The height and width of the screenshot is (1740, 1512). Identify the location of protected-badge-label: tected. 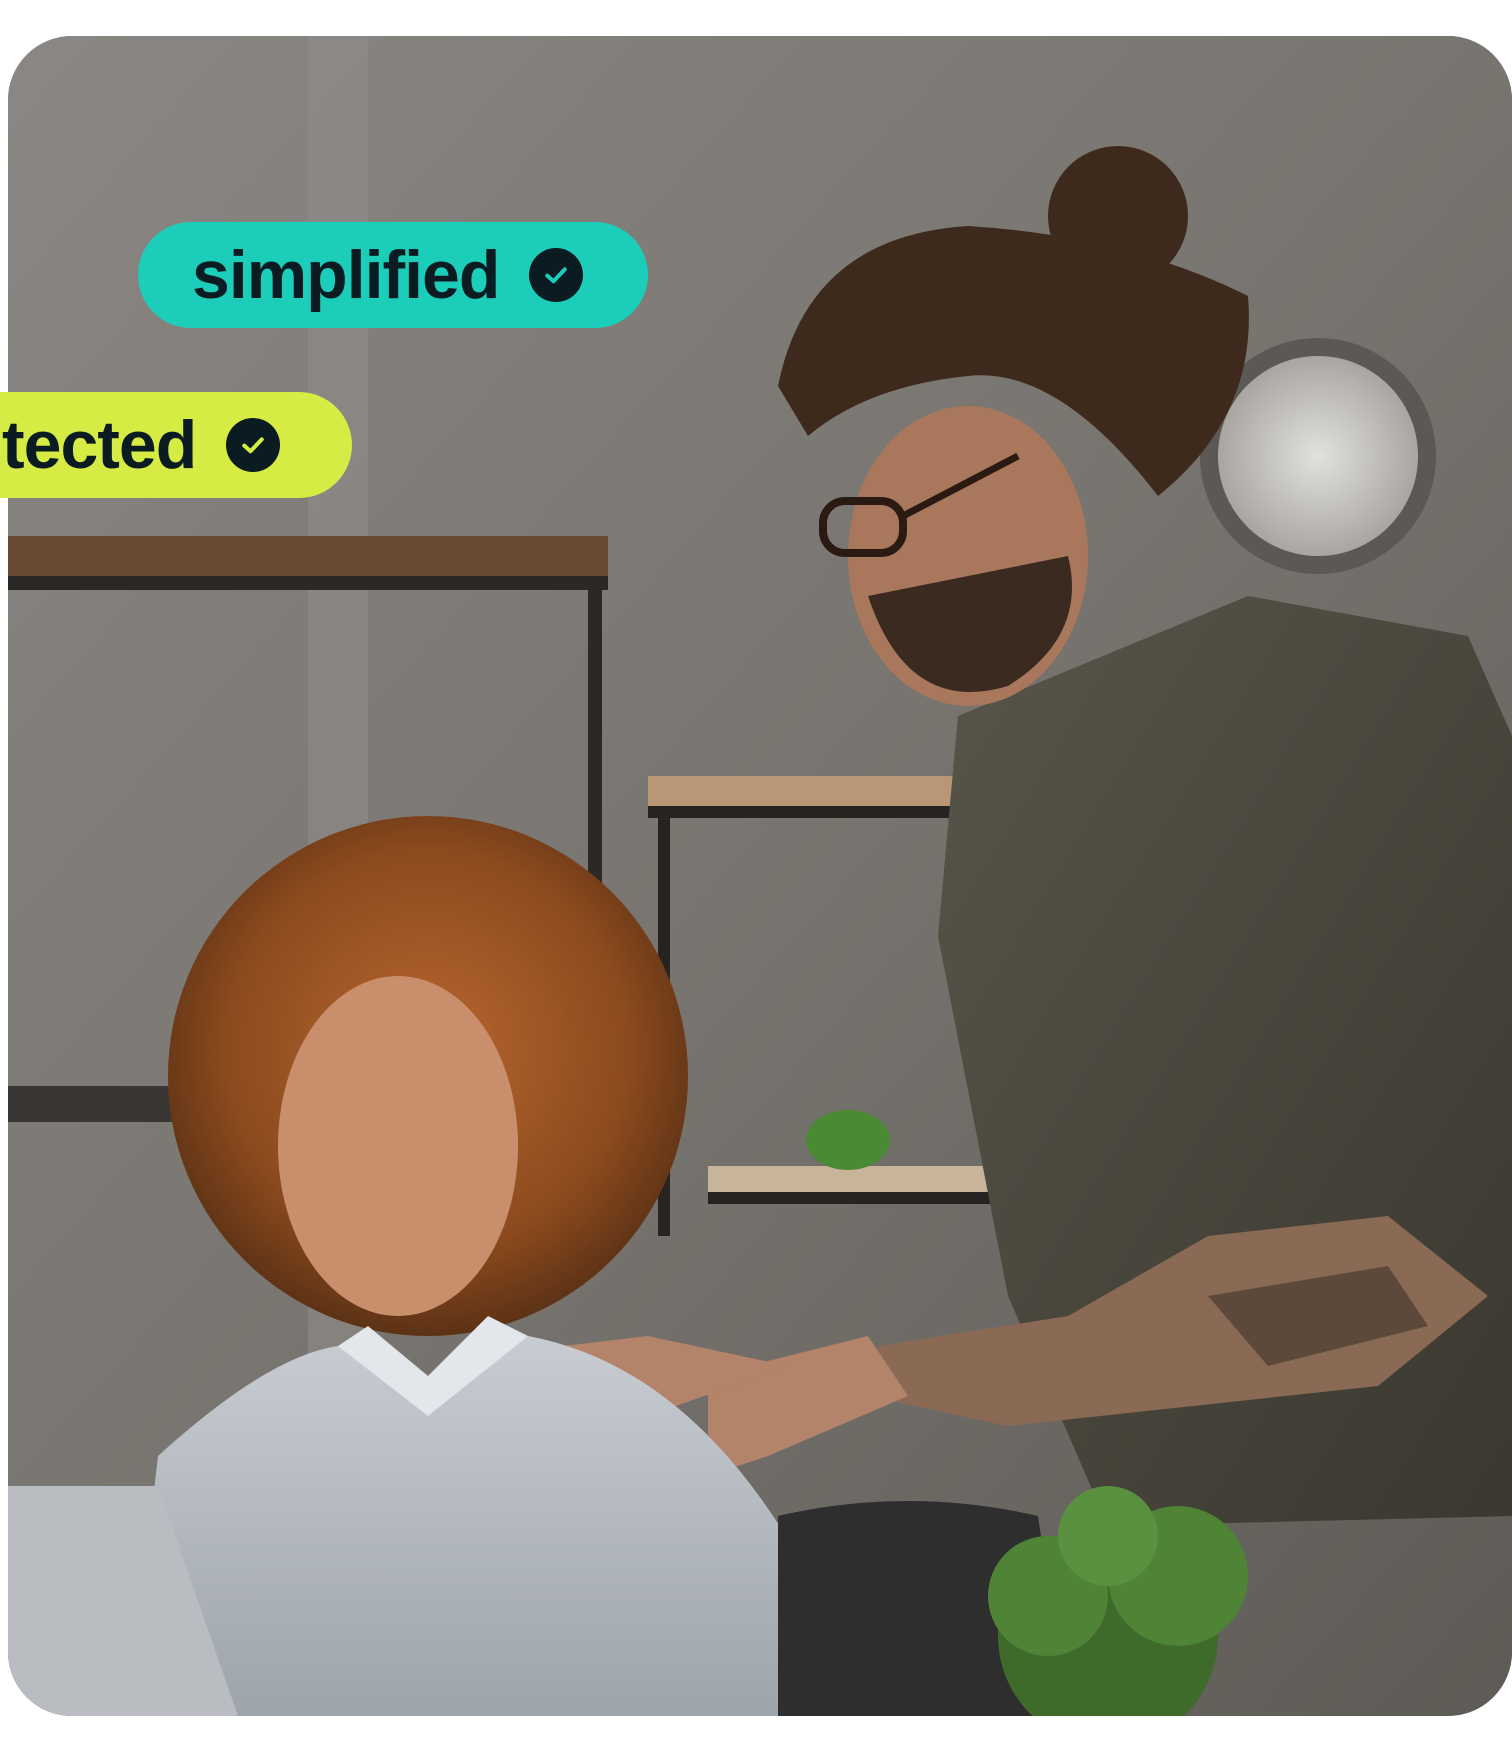
(99, 445).